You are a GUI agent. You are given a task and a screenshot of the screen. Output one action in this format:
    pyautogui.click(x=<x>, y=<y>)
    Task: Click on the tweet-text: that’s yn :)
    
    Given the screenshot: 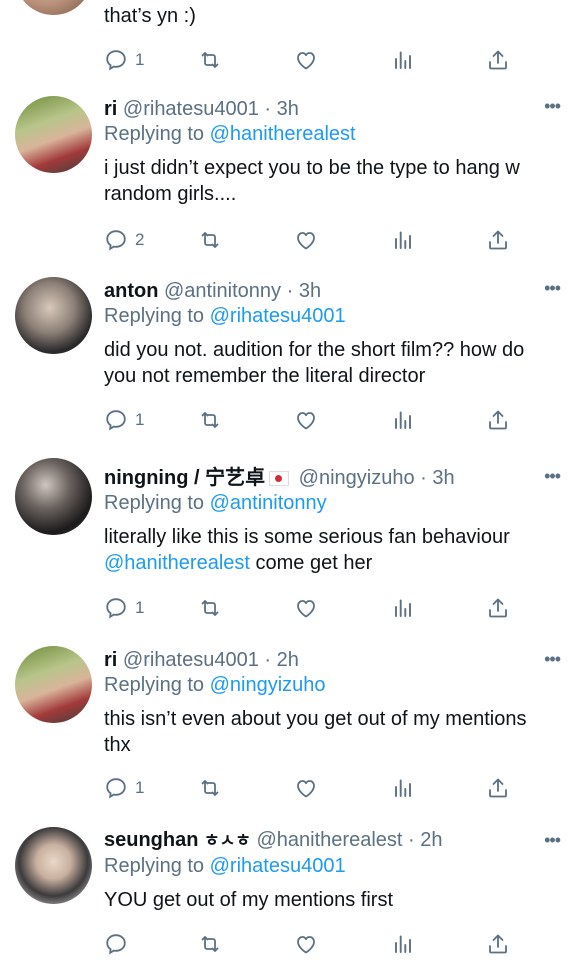 What is the action you would take?
    pyautogui.click(x=150, y=16)
    